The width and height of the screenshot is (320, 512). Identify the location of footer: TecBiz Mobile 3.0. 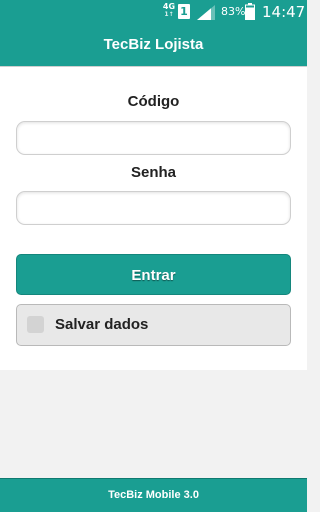
(153, 495).